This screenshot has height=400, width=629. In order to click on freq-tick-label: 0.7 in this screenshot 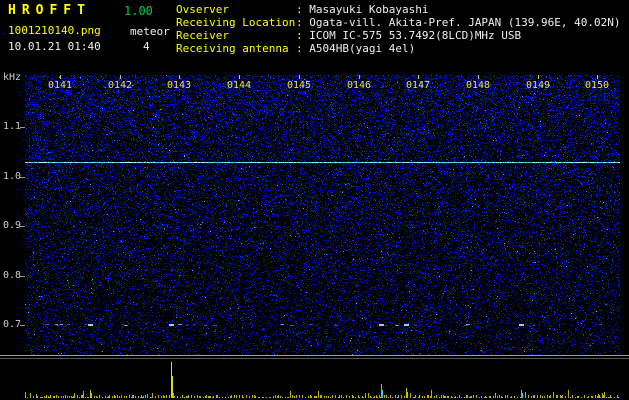, I will do `click(12, 324)`.